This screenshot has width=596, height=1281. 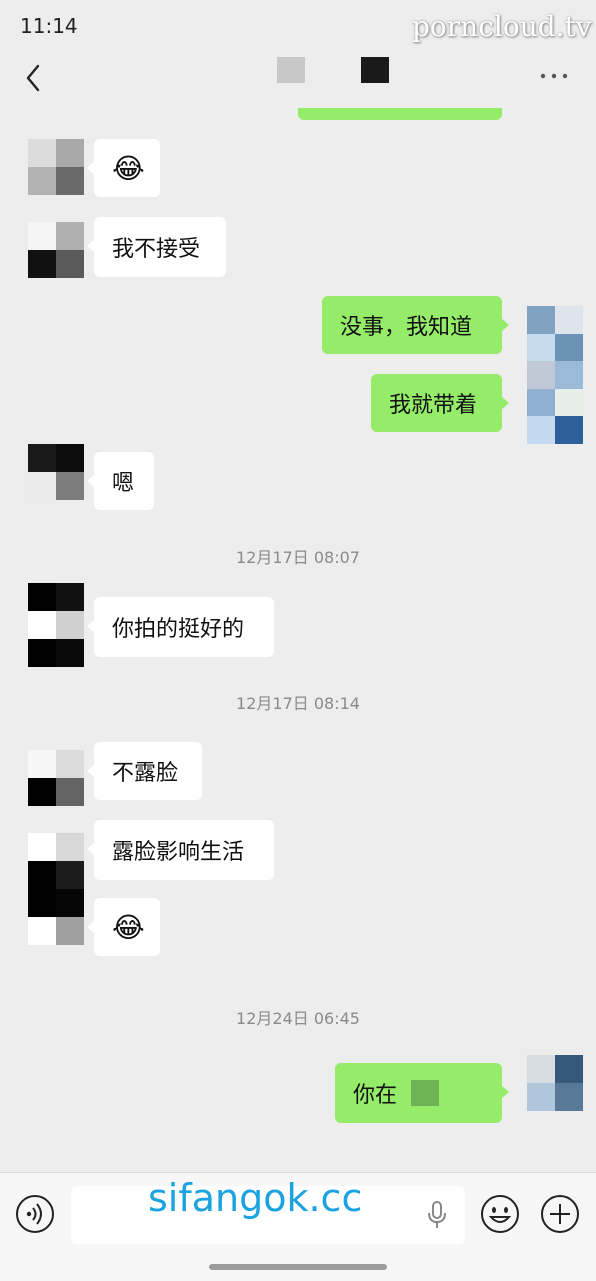 I want to click on message-text: 不露脸, so click(x=145, y=773).